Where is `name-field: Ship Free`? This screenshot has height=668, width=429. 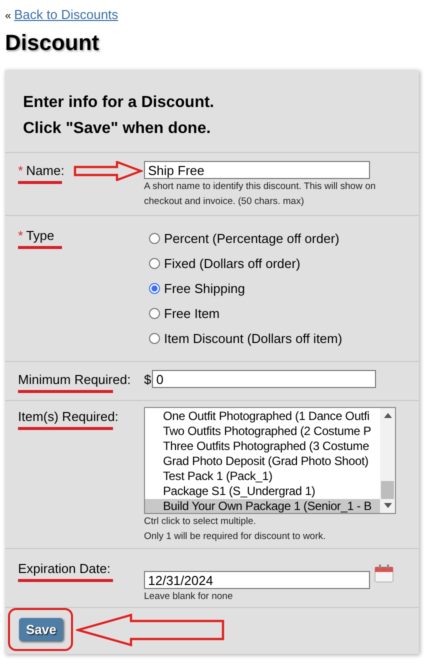 name-field: Ship Free is located at coordinates (257, 170).